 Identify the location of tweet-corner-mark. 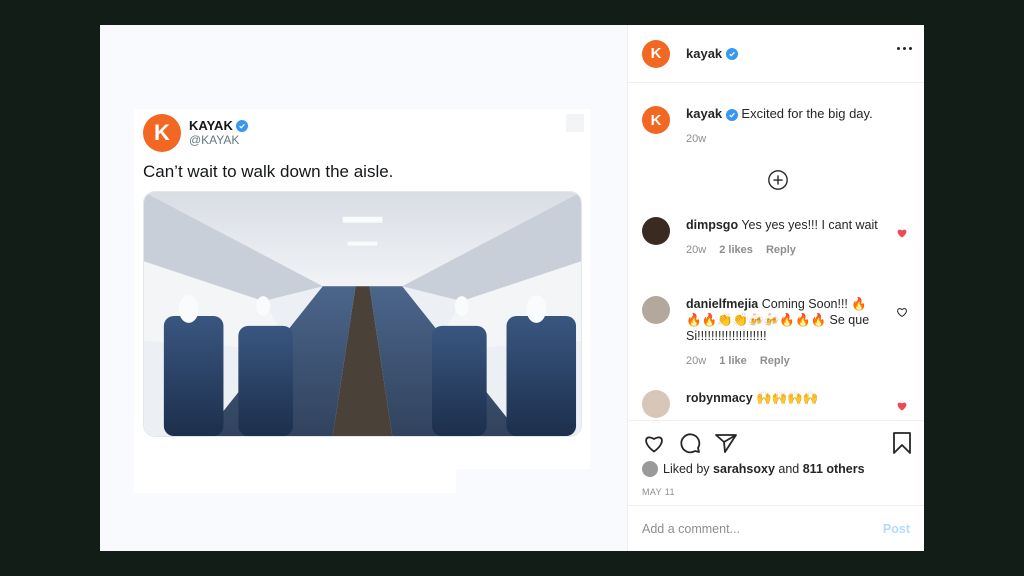
(575, 123).